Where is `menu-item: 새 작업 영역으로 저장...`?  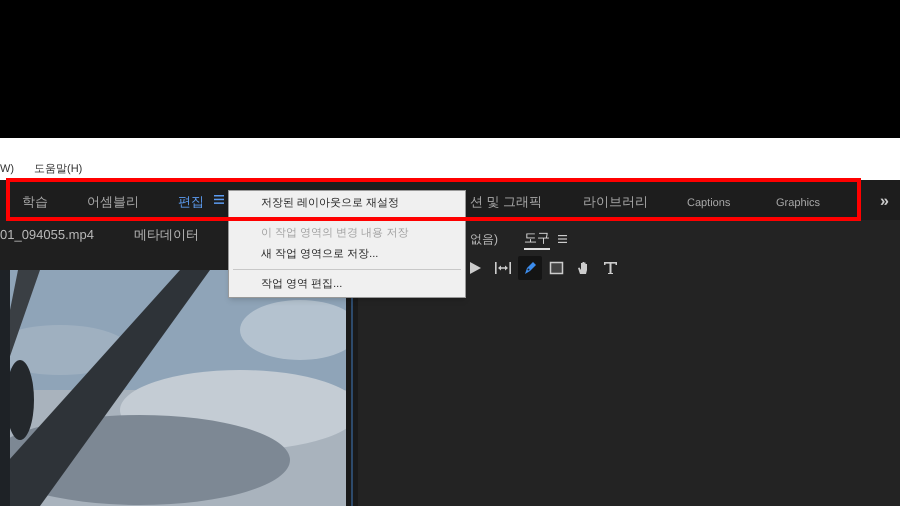
menu-item: 새 작업 영역으로 저장... is located at coordinates (347, 254).